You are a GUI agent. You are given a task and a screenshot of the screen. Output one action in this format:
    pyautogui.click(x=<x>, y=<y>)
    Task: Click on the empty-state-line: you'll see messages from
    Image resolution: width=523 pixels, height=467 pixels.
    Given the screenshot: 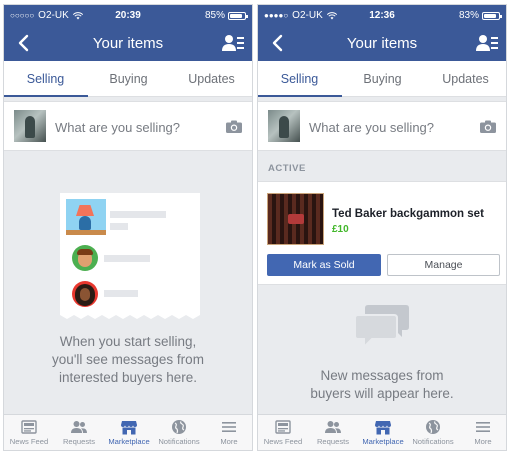 What is the action you would take?
    pyautogui.click(x=128, y=359)
    